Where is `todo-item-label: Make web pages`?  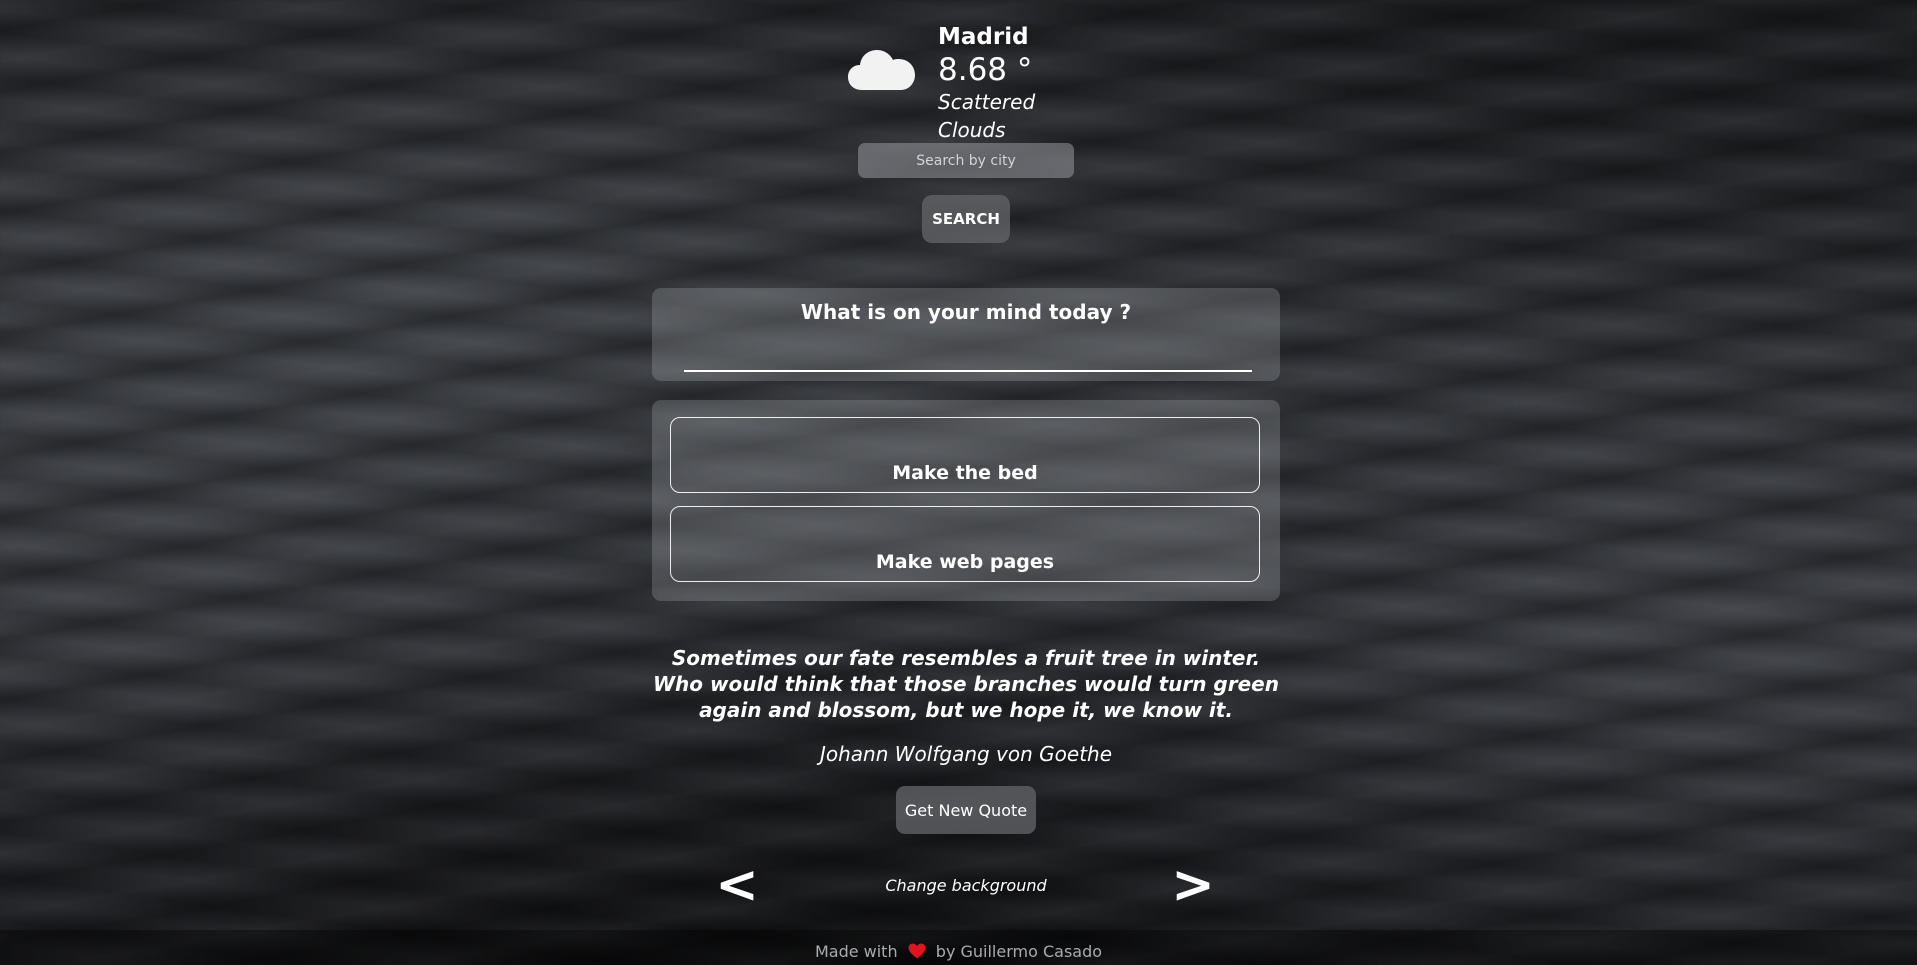
todo-item-label: Make web pages is located at coordinates (965, 562).